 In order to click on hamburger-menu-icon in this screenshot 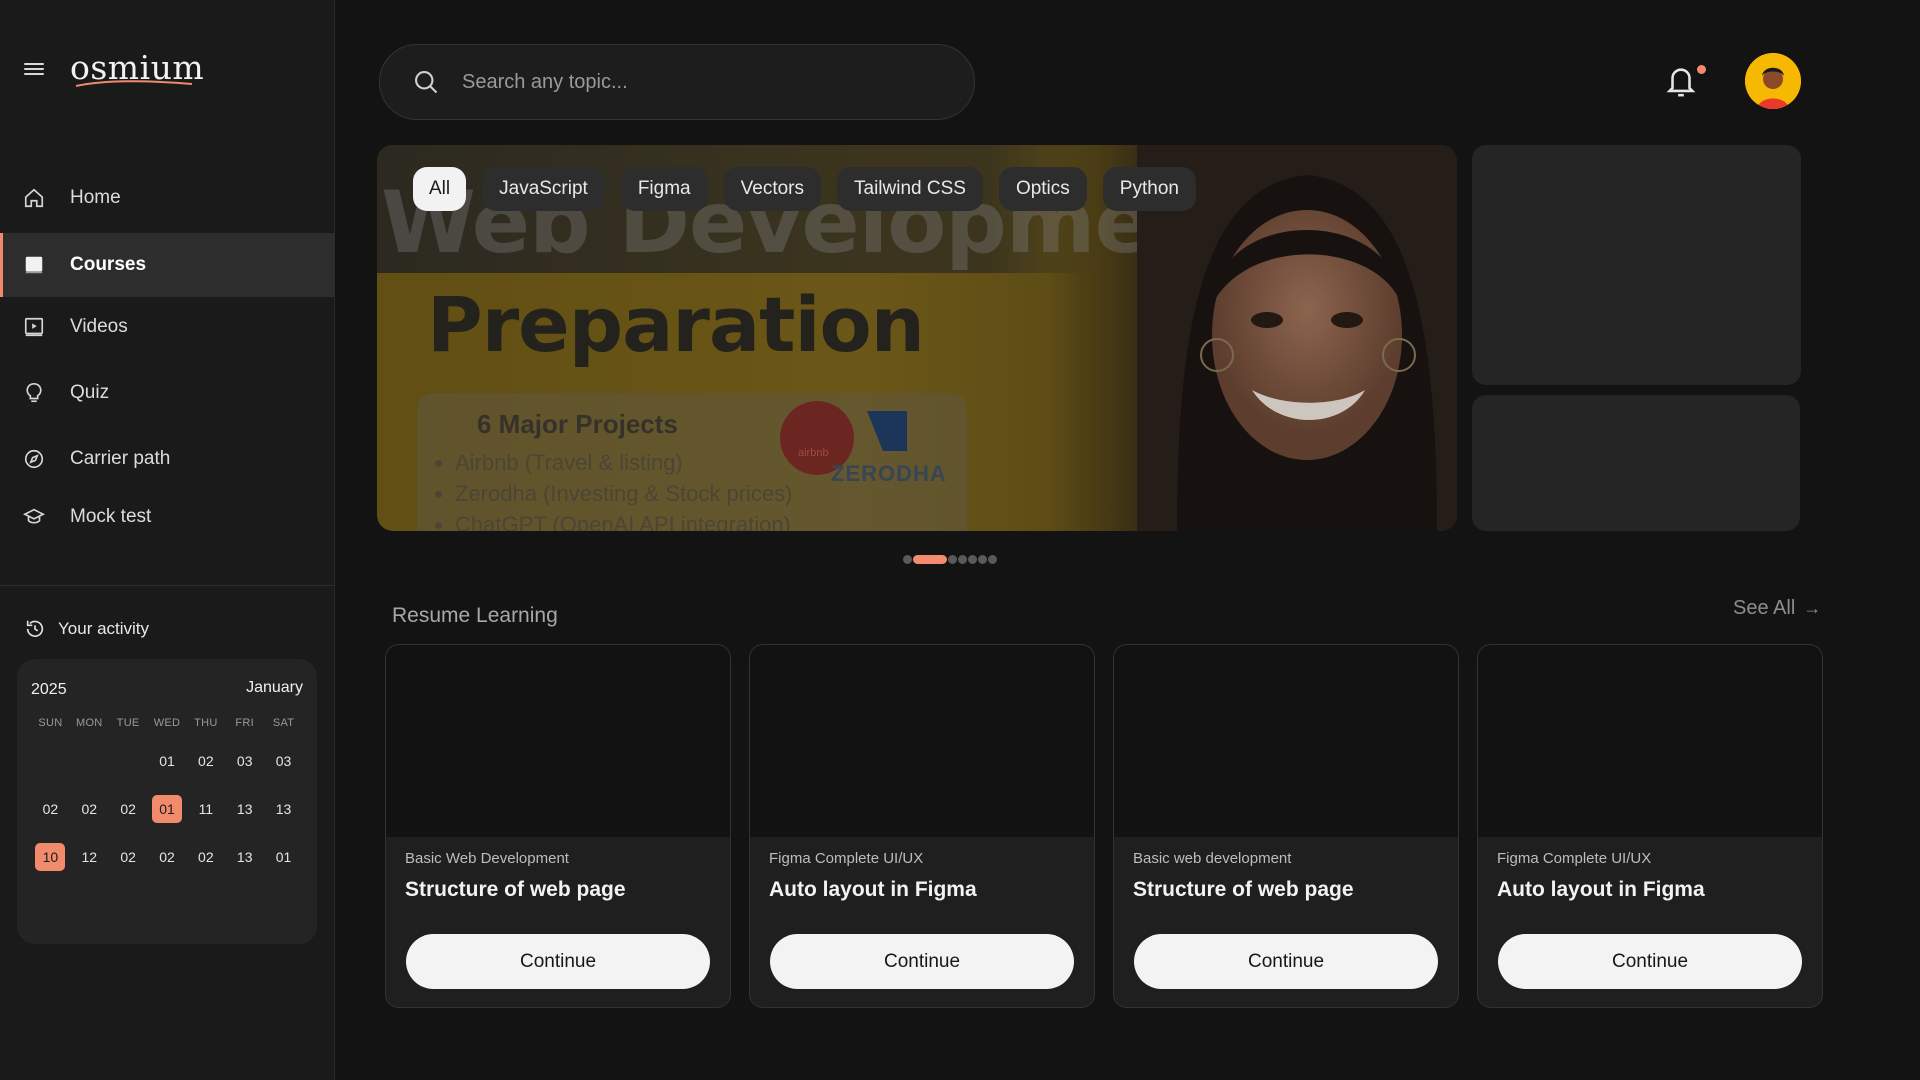, I will do `click(34, 70)`.